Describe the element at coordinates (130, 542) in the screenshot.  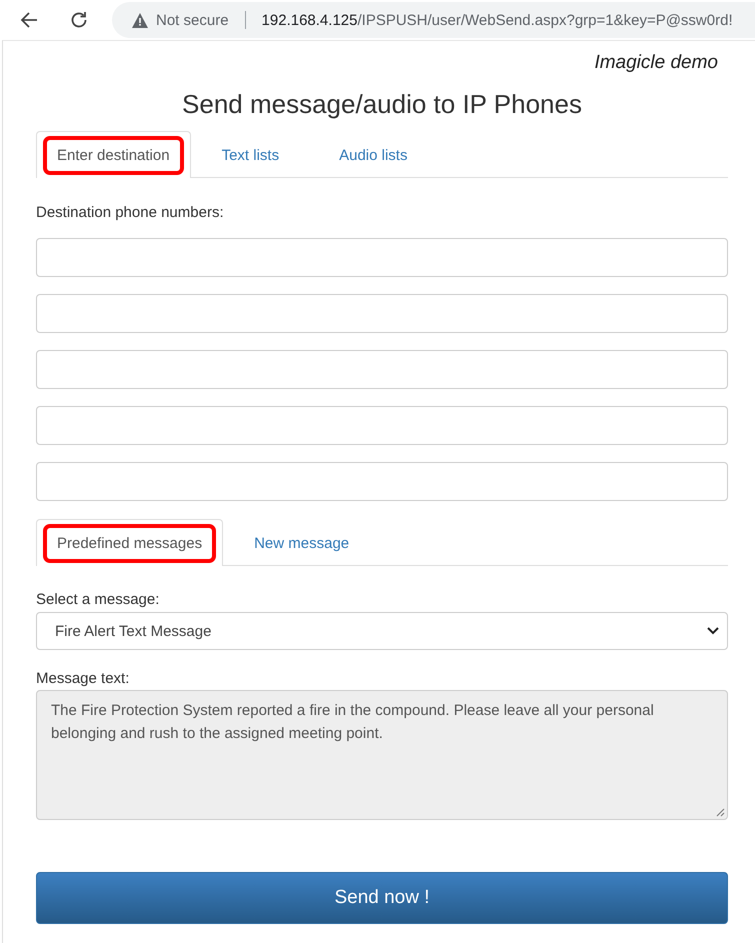
I see `tab: Predefined messages` at that location.